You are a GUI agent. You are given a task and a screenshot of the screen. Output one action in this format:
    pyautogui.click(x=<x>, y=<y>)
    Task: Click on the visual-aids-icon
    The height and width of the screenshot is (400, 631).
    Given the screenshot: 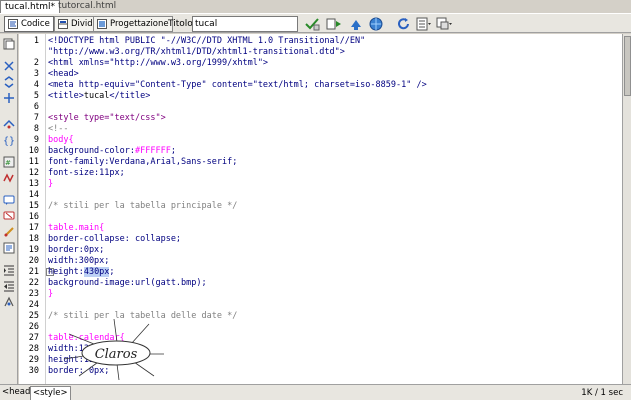 What is the action you would take?
    pyautogui.click(x=444, y=24)
    